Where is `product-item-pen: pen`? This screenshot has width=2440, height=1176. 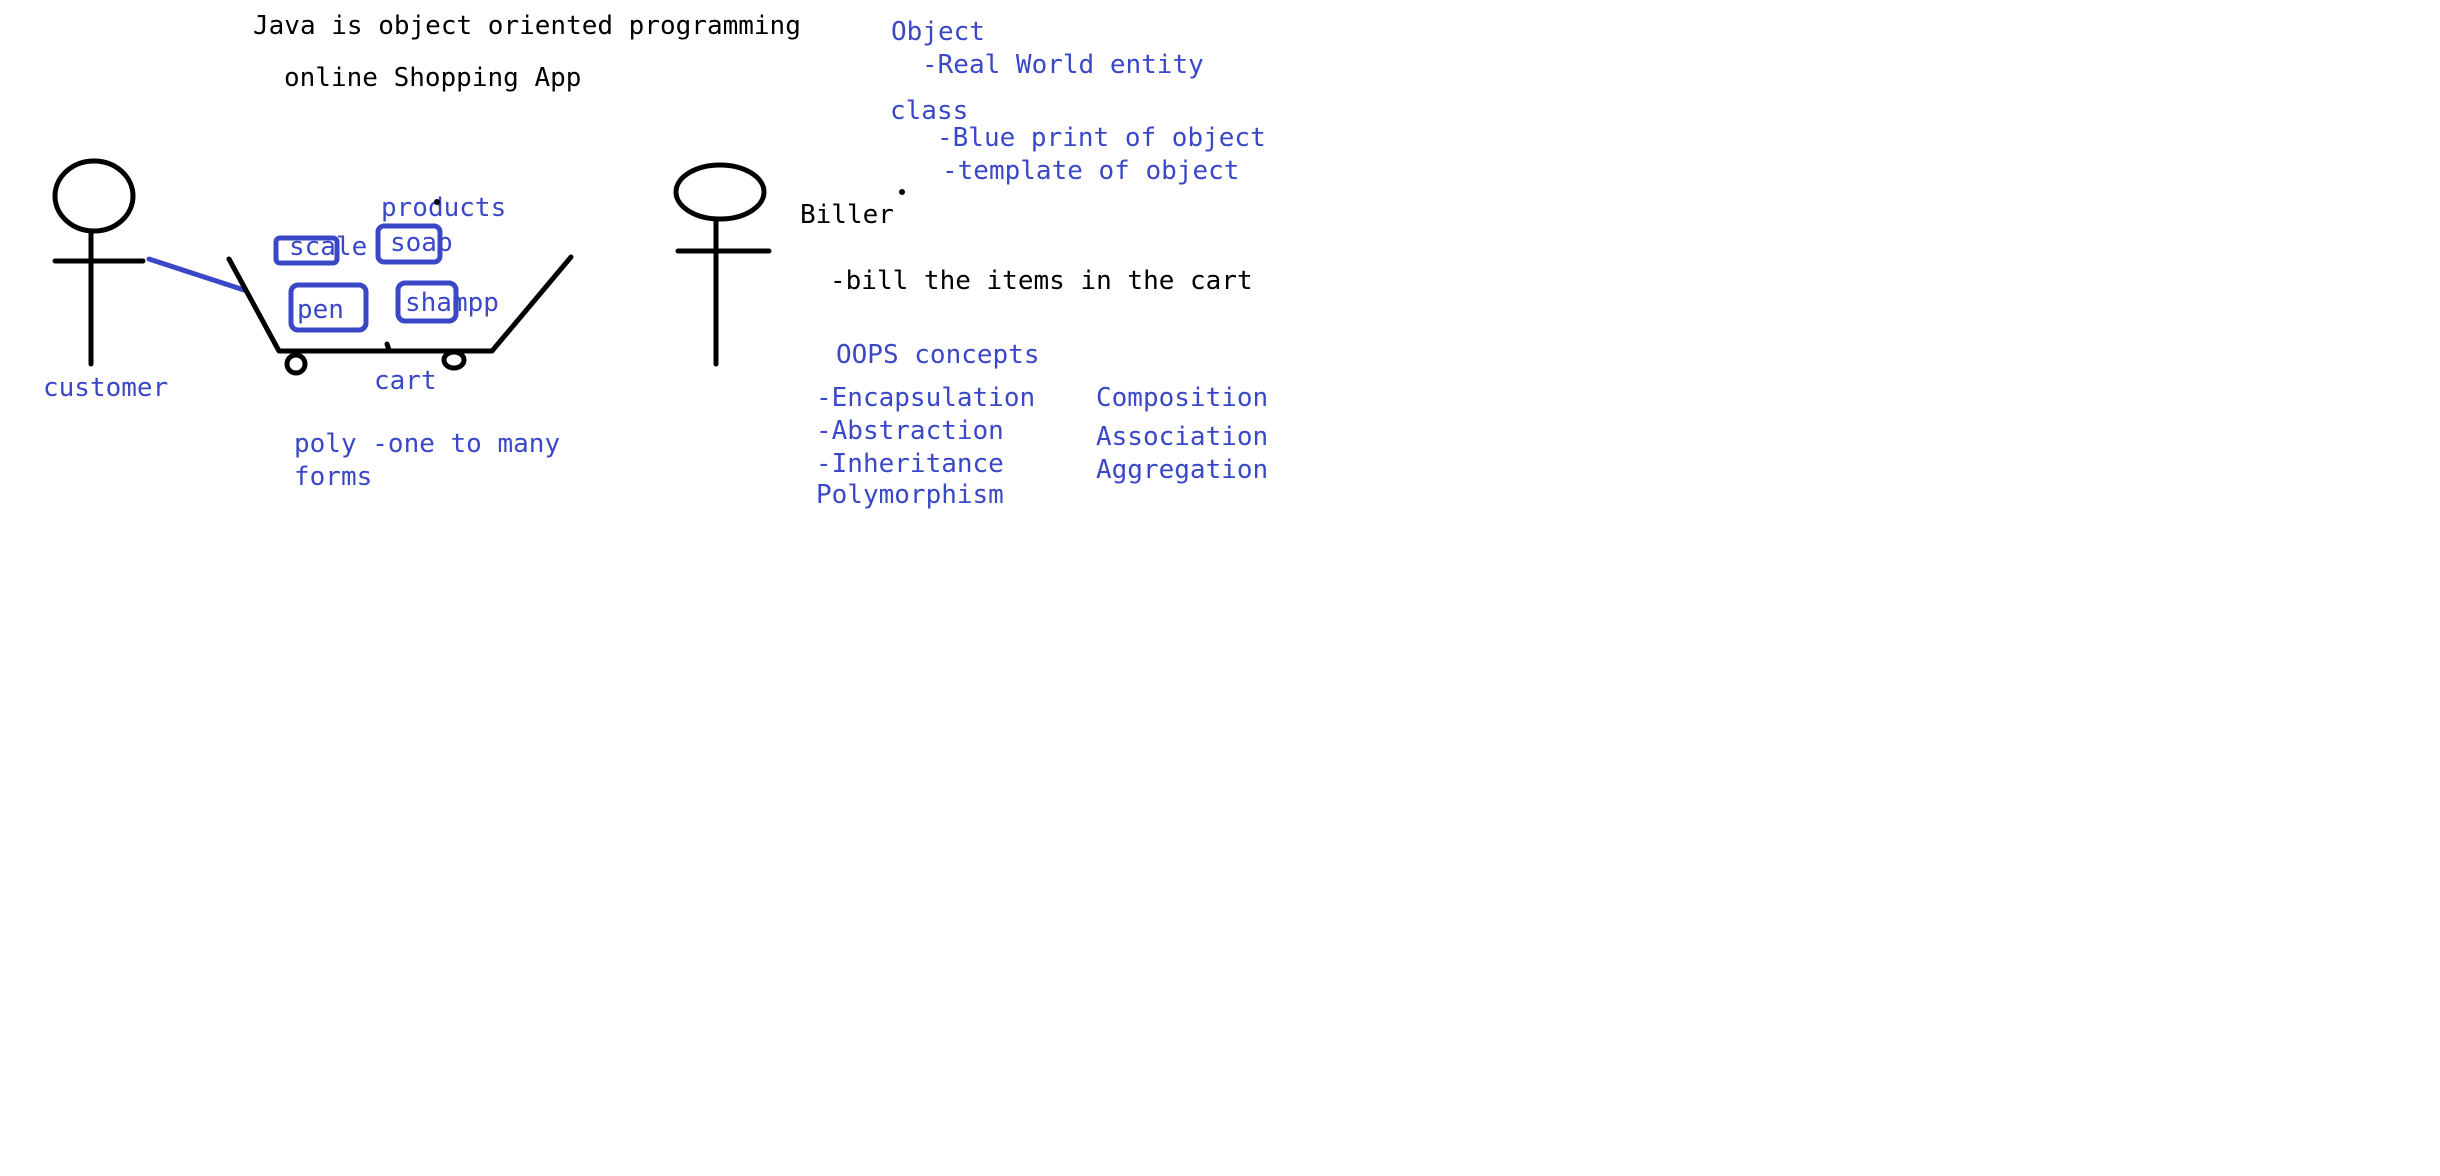
product-item-pen: pen is located at coordinates (328, 307).